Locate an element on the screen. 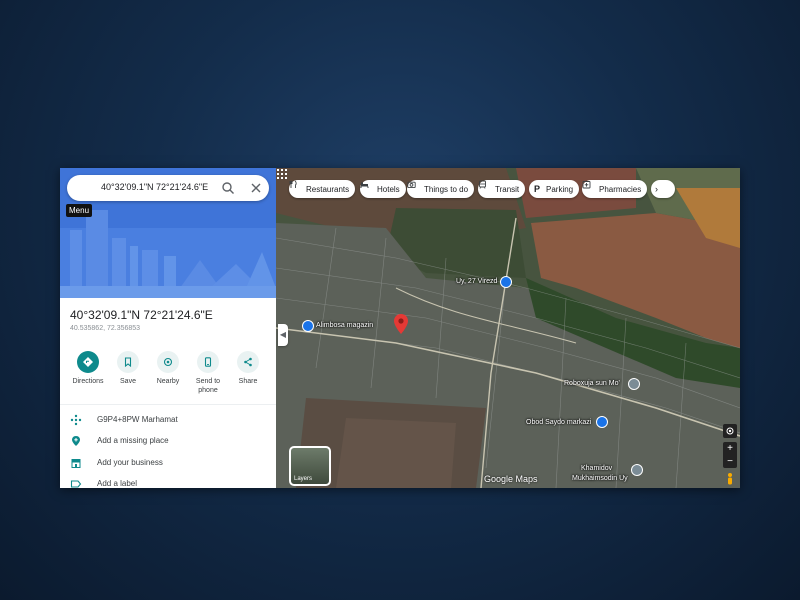 This screenshot has height=600, width=800. chip-hotels-label: Hotels is located at coordinates (388, 189).